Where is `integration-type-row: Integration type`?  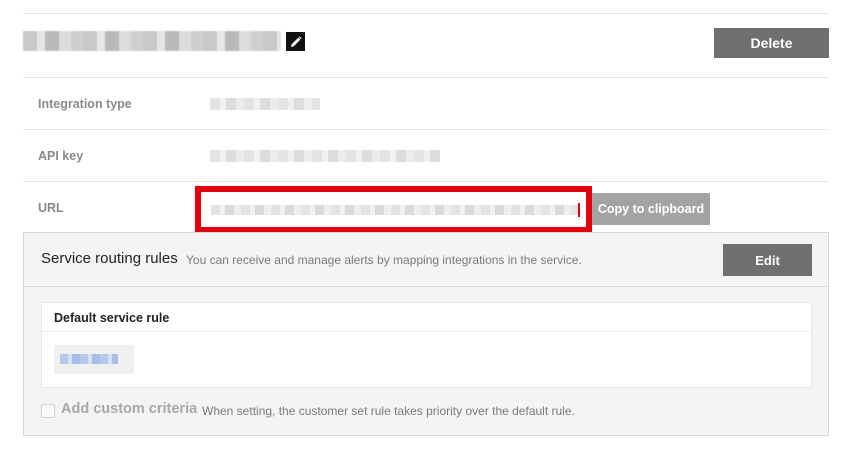
integration-type-row: Integration type is located at coordinates (425, 103).